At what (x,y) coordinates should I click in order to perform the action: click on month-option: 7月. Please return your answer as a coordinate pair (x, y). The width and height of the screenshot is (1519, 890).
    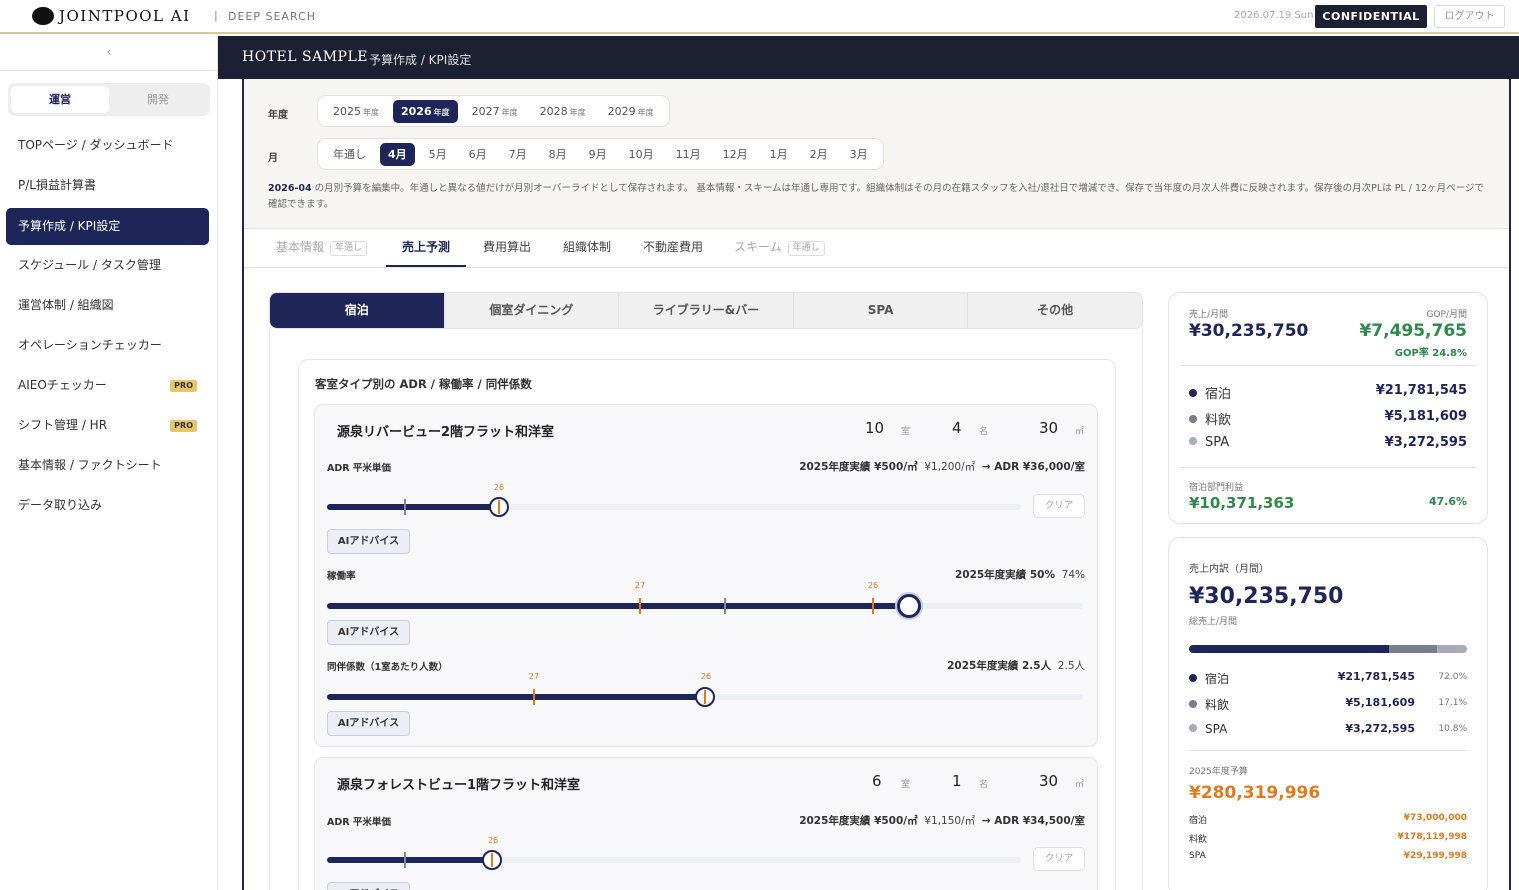
    Looking at the image, I should click on (518, 154).